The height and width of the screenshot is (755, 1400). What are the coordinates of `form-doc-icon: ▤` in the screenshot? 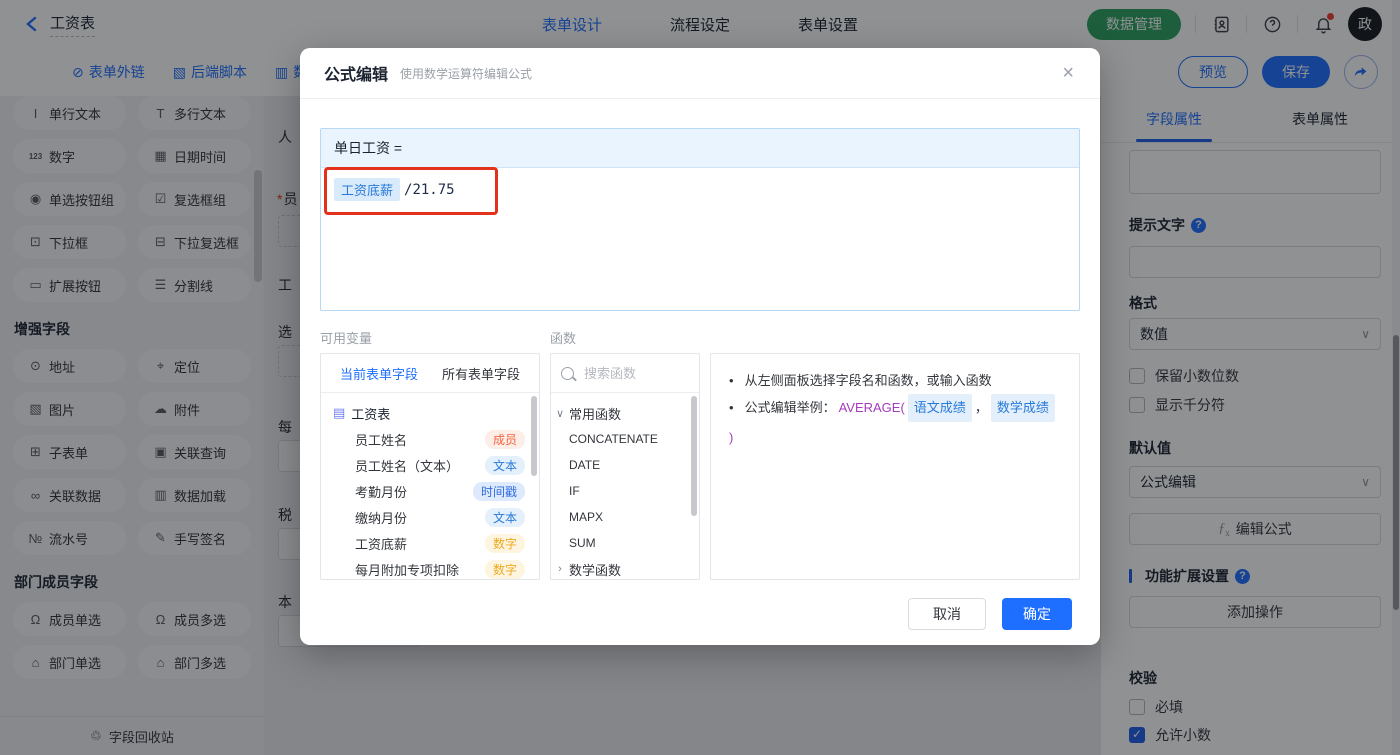 It's located at (339, 412).